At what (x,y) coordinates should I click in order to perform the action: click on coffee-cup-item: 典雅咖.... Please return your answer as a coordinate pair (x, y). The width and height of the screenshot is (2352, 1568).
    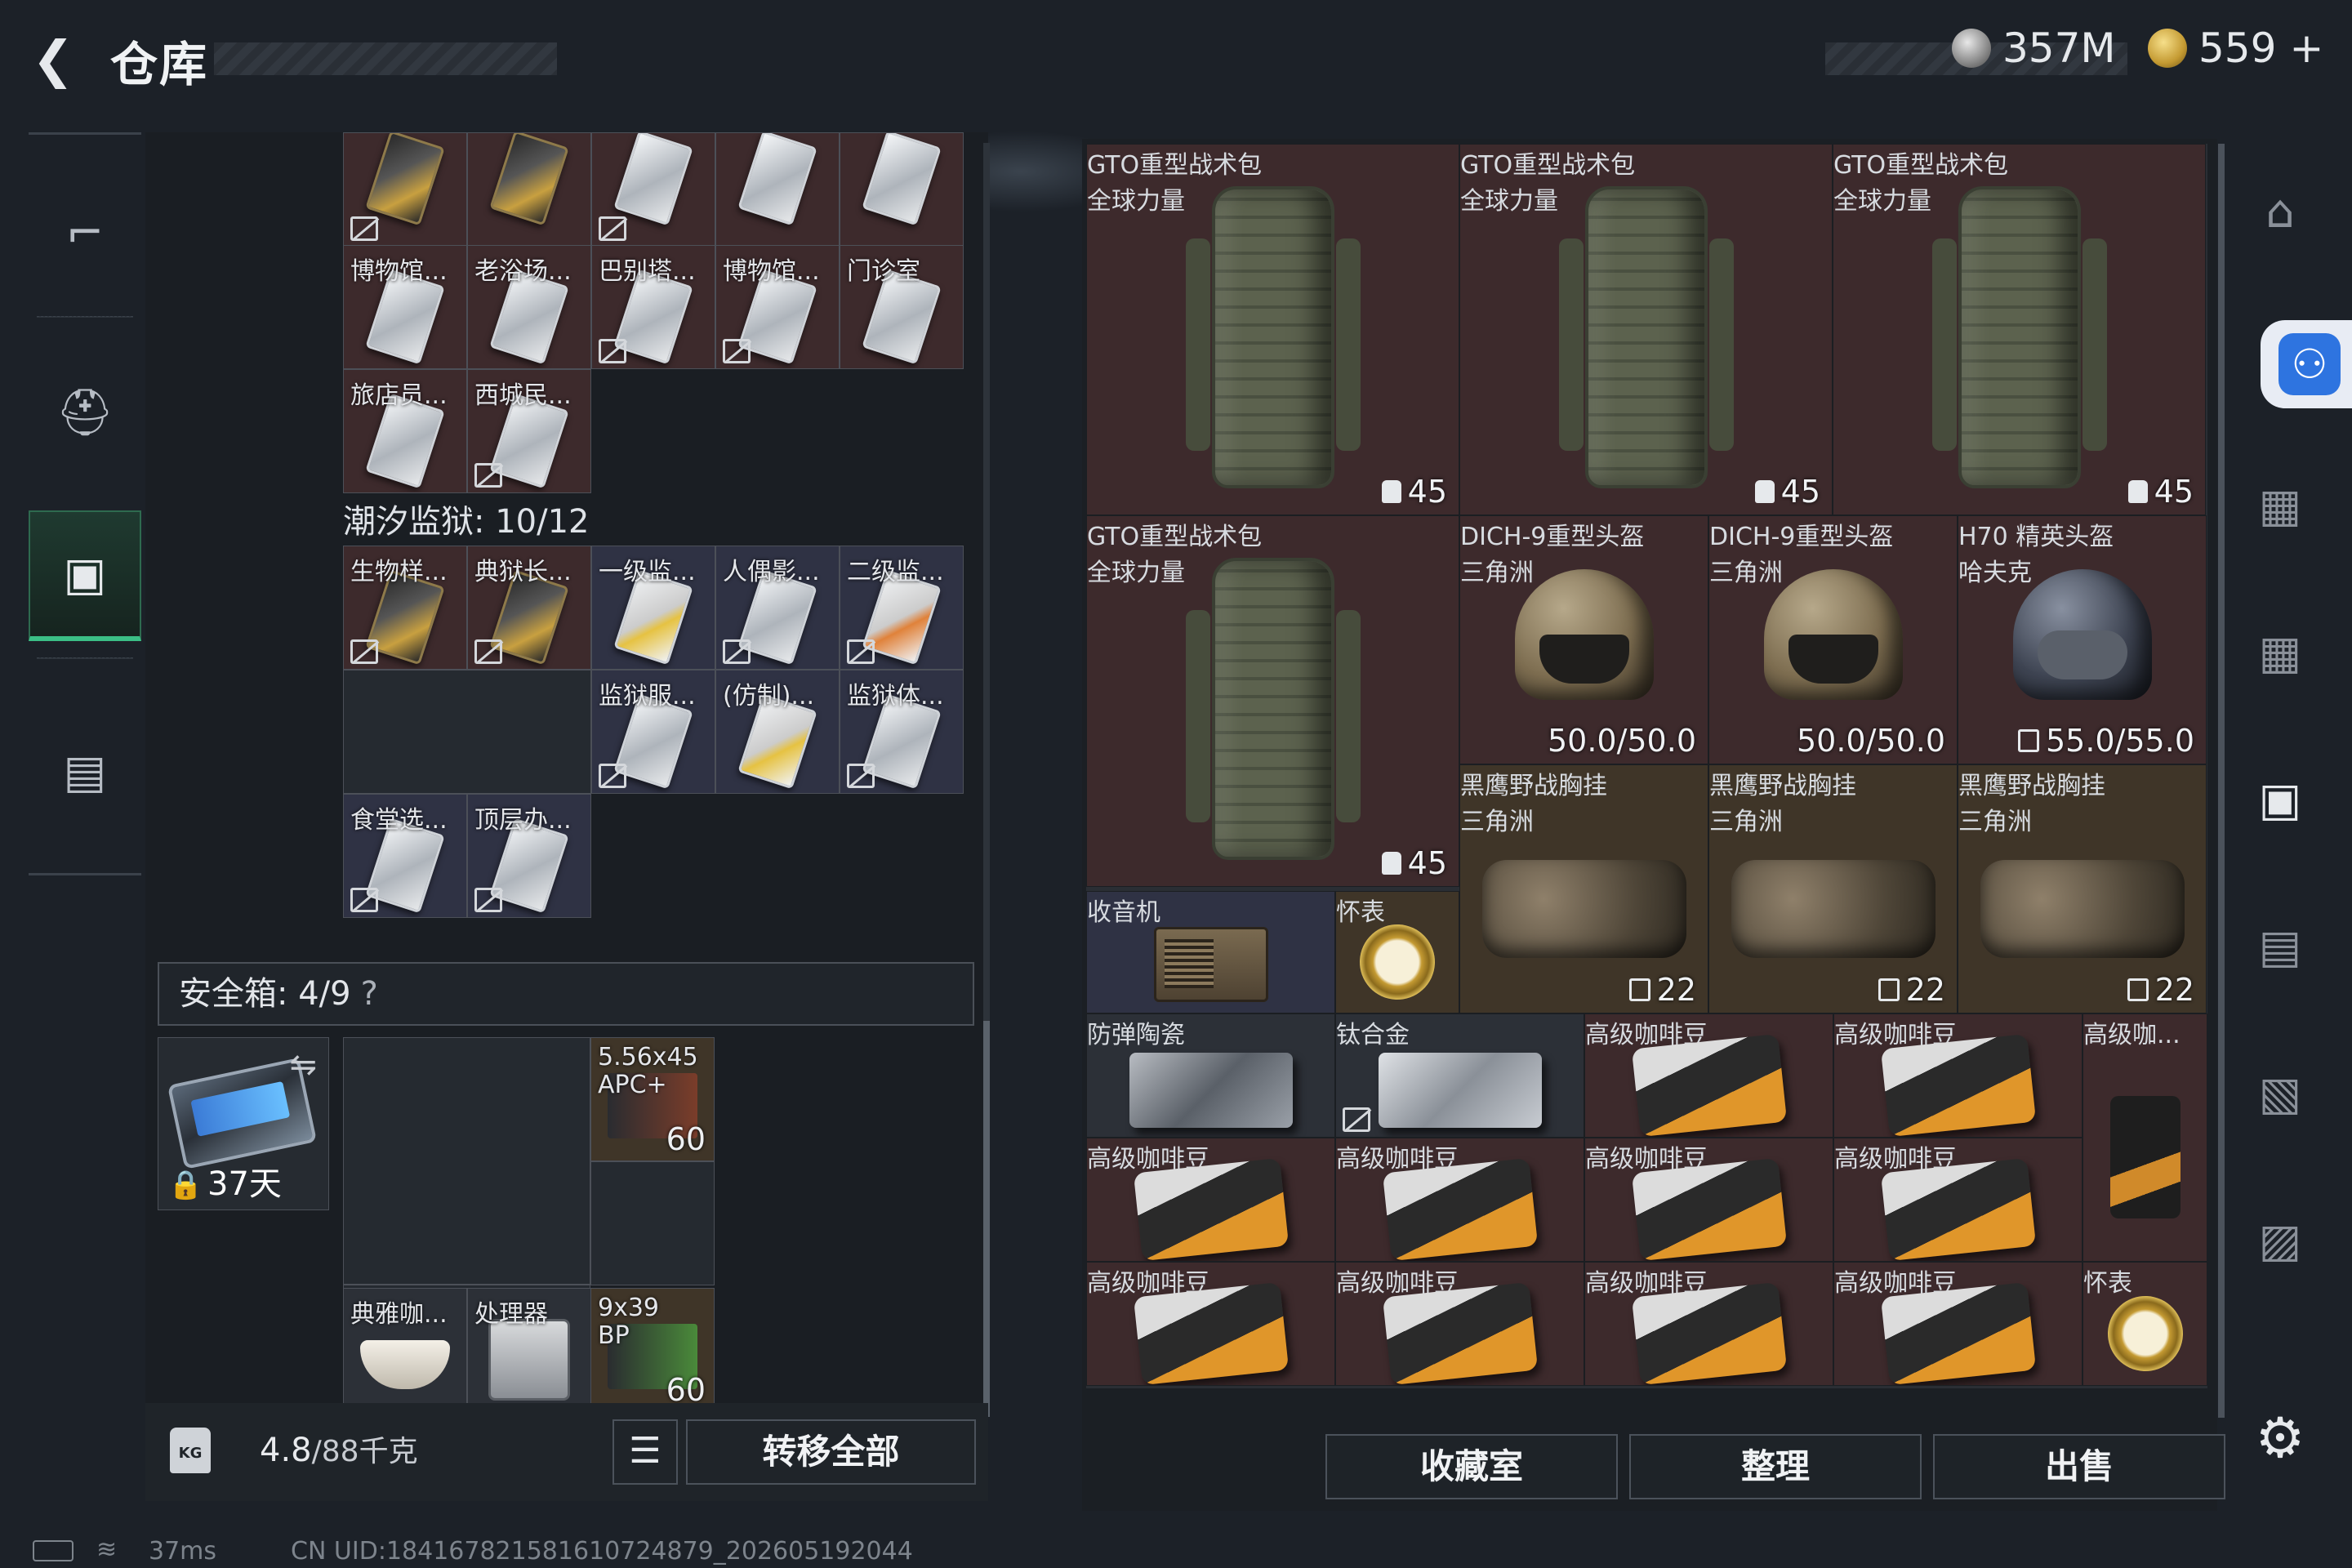
    Looking at the image, I should click on (405, 1350).